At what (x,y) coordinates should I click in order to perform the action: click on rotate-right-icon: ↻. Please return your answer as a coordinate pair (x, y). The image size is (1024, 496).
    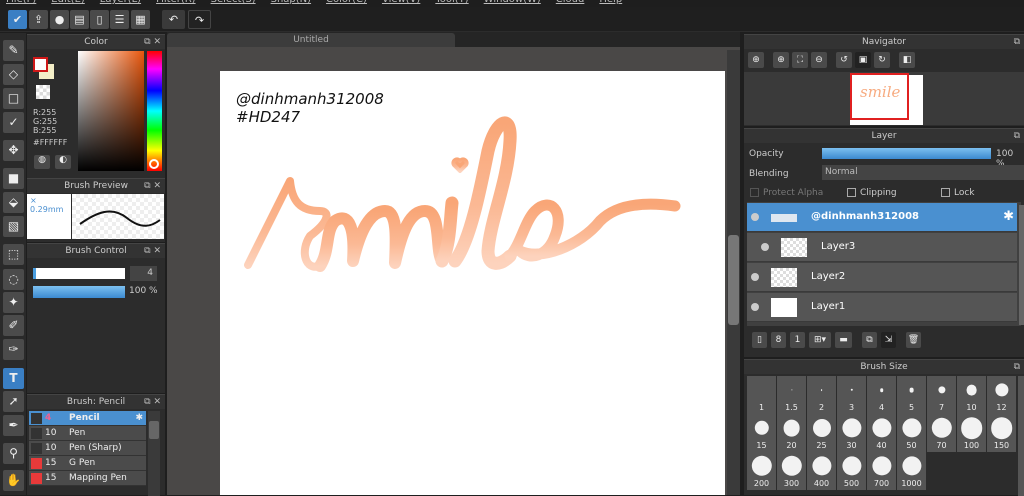
    Looking at the image, I should click on (882, 60).